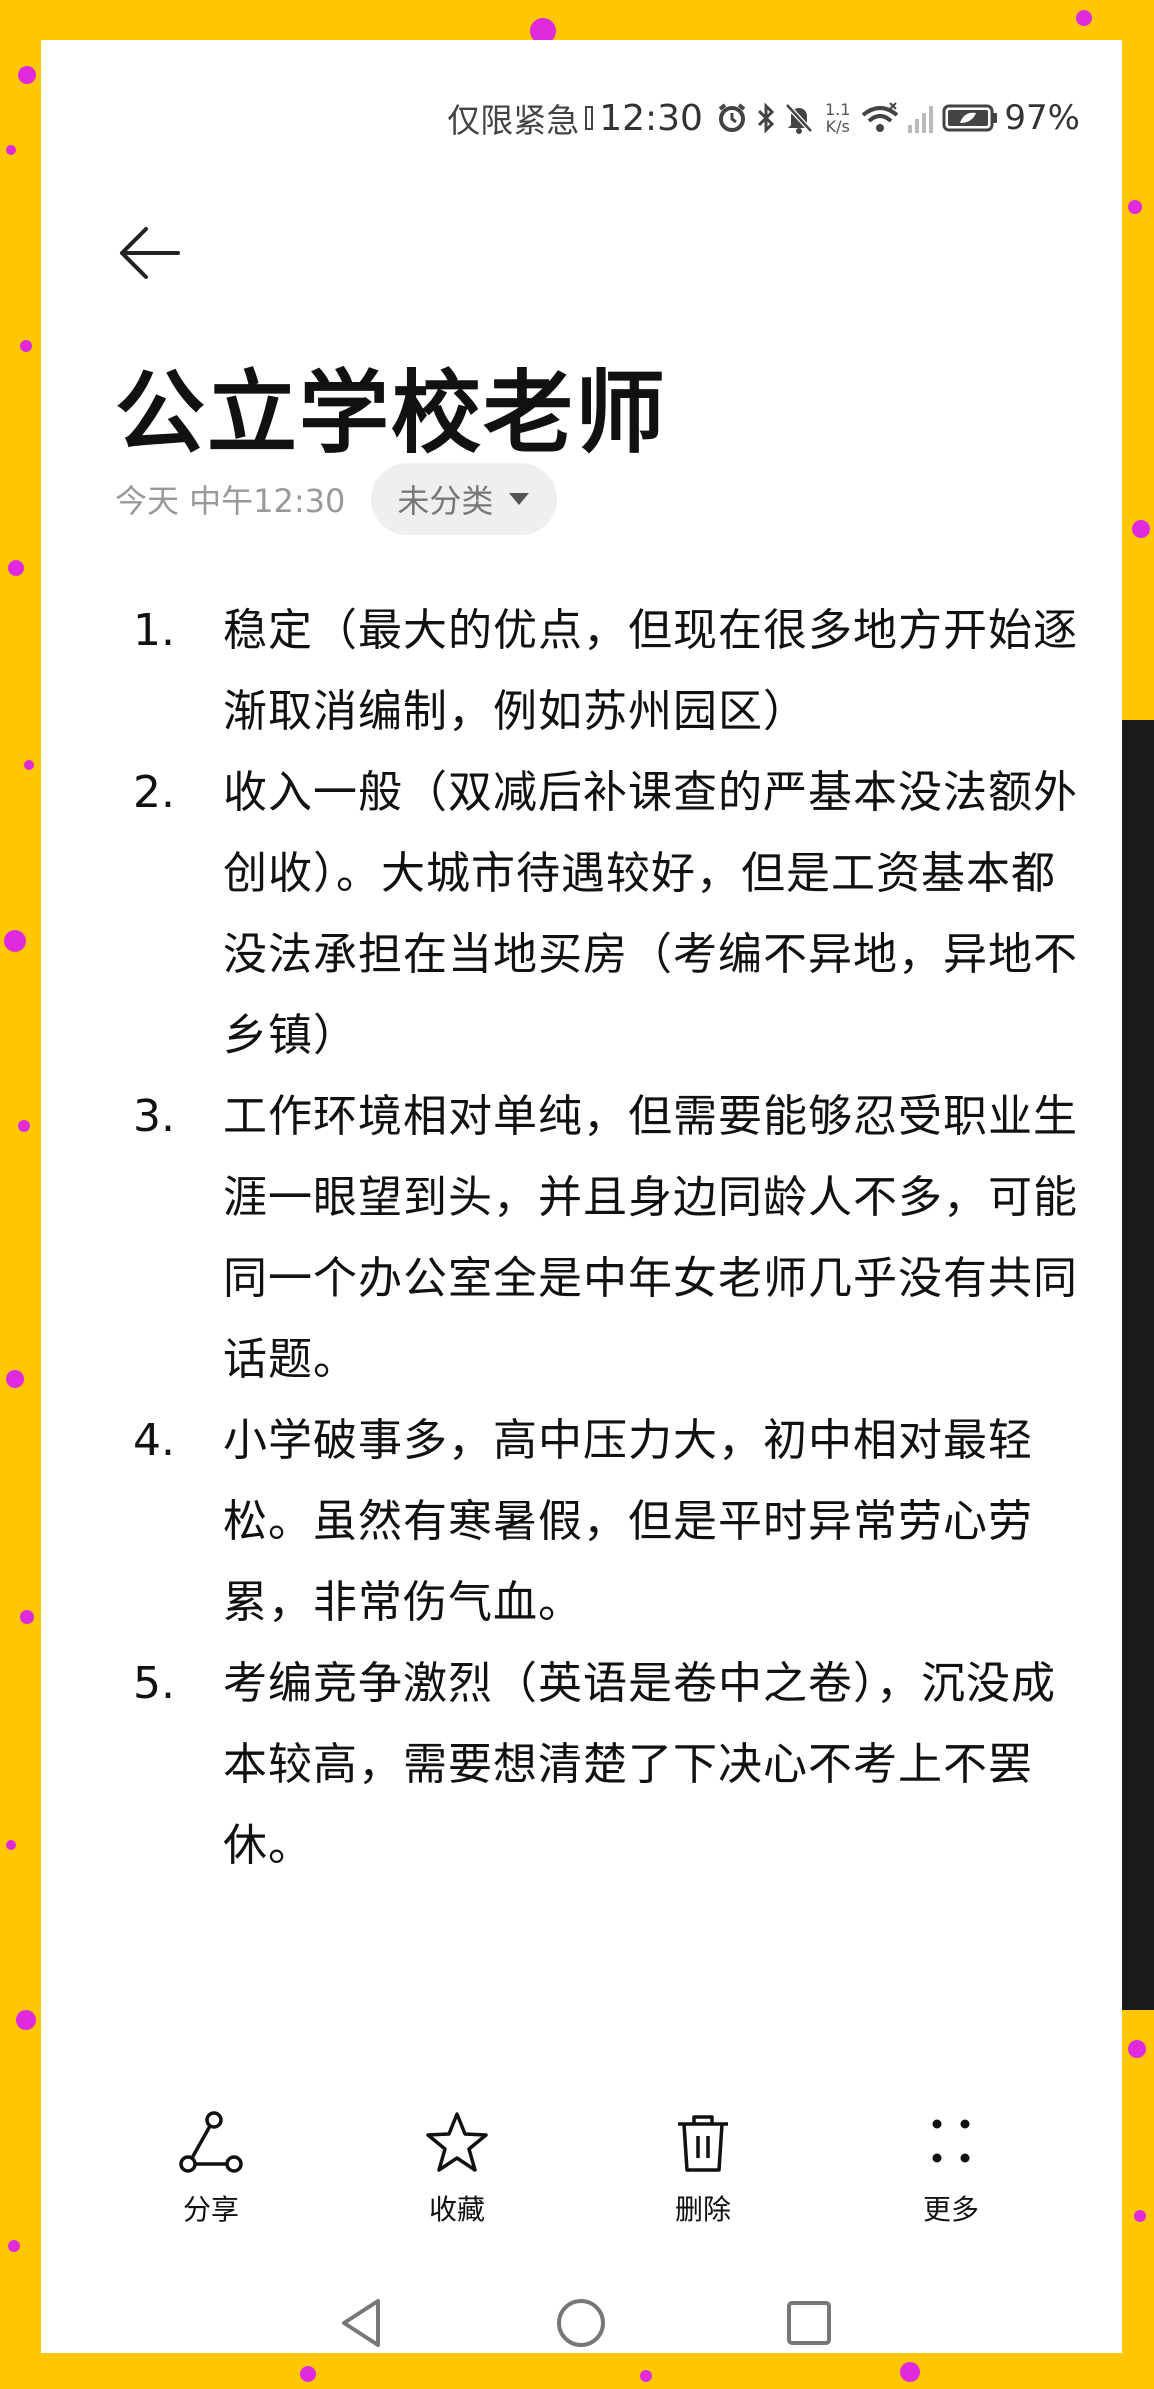 This screenshot has height=2389, width=1154. I want to click on arrow-left-icon, so click(150, 255).